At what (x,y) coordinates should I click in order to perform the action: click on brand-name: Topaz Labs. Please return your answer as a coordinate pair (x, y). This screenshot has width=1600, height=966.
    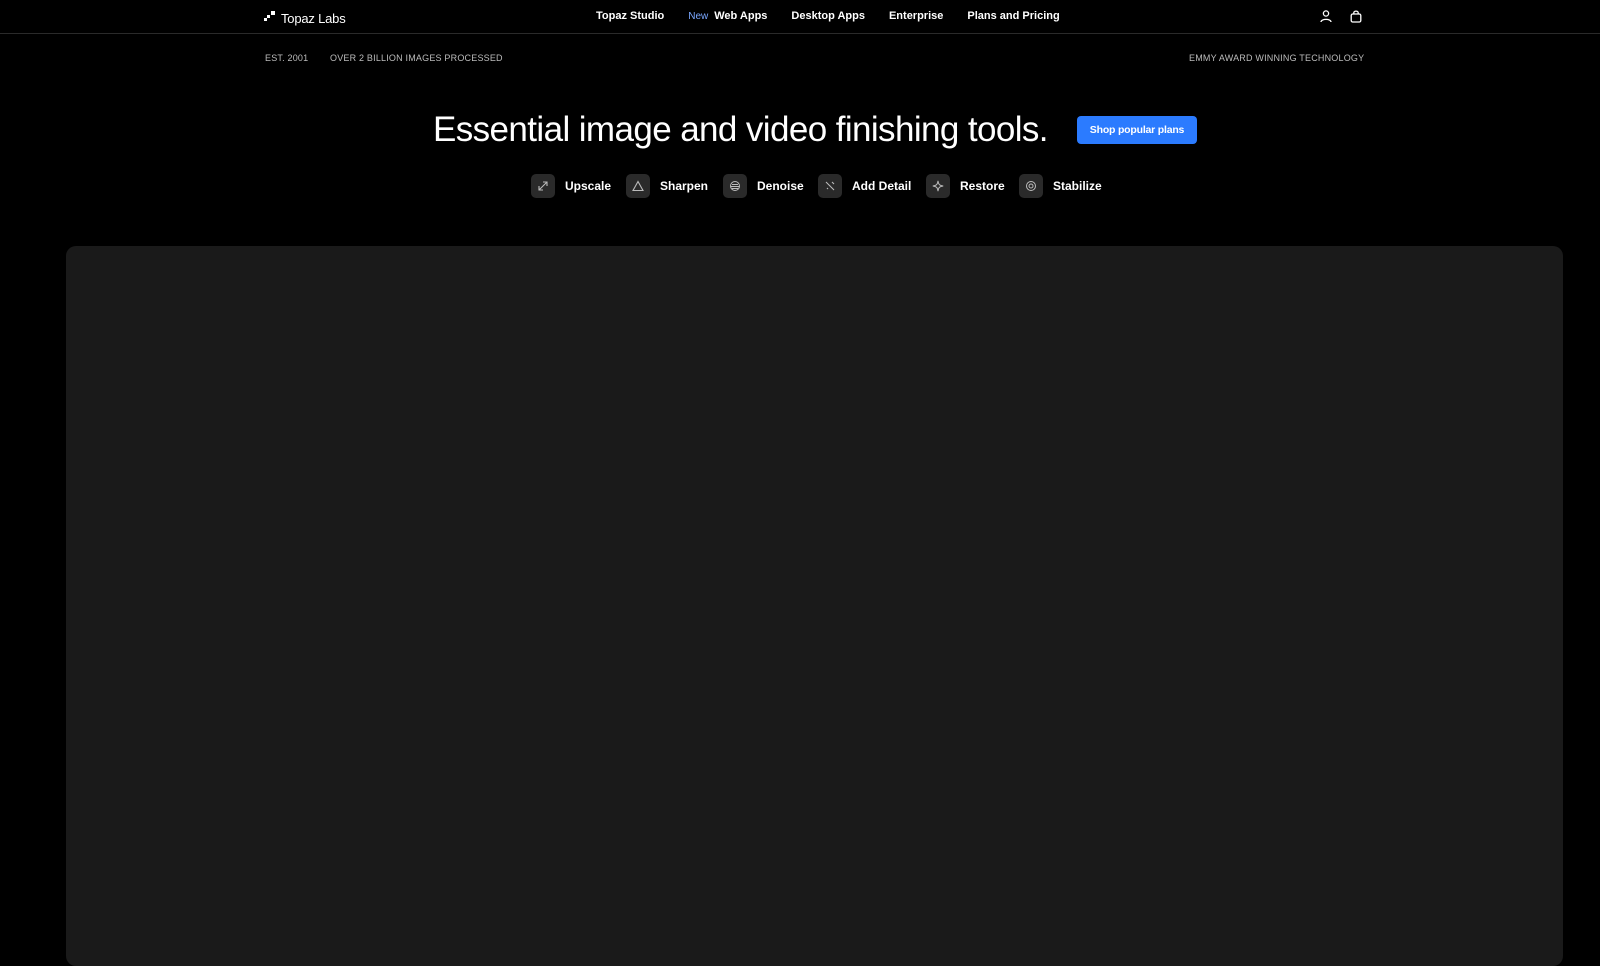
    Looking at the image, I should click on (313, 18).